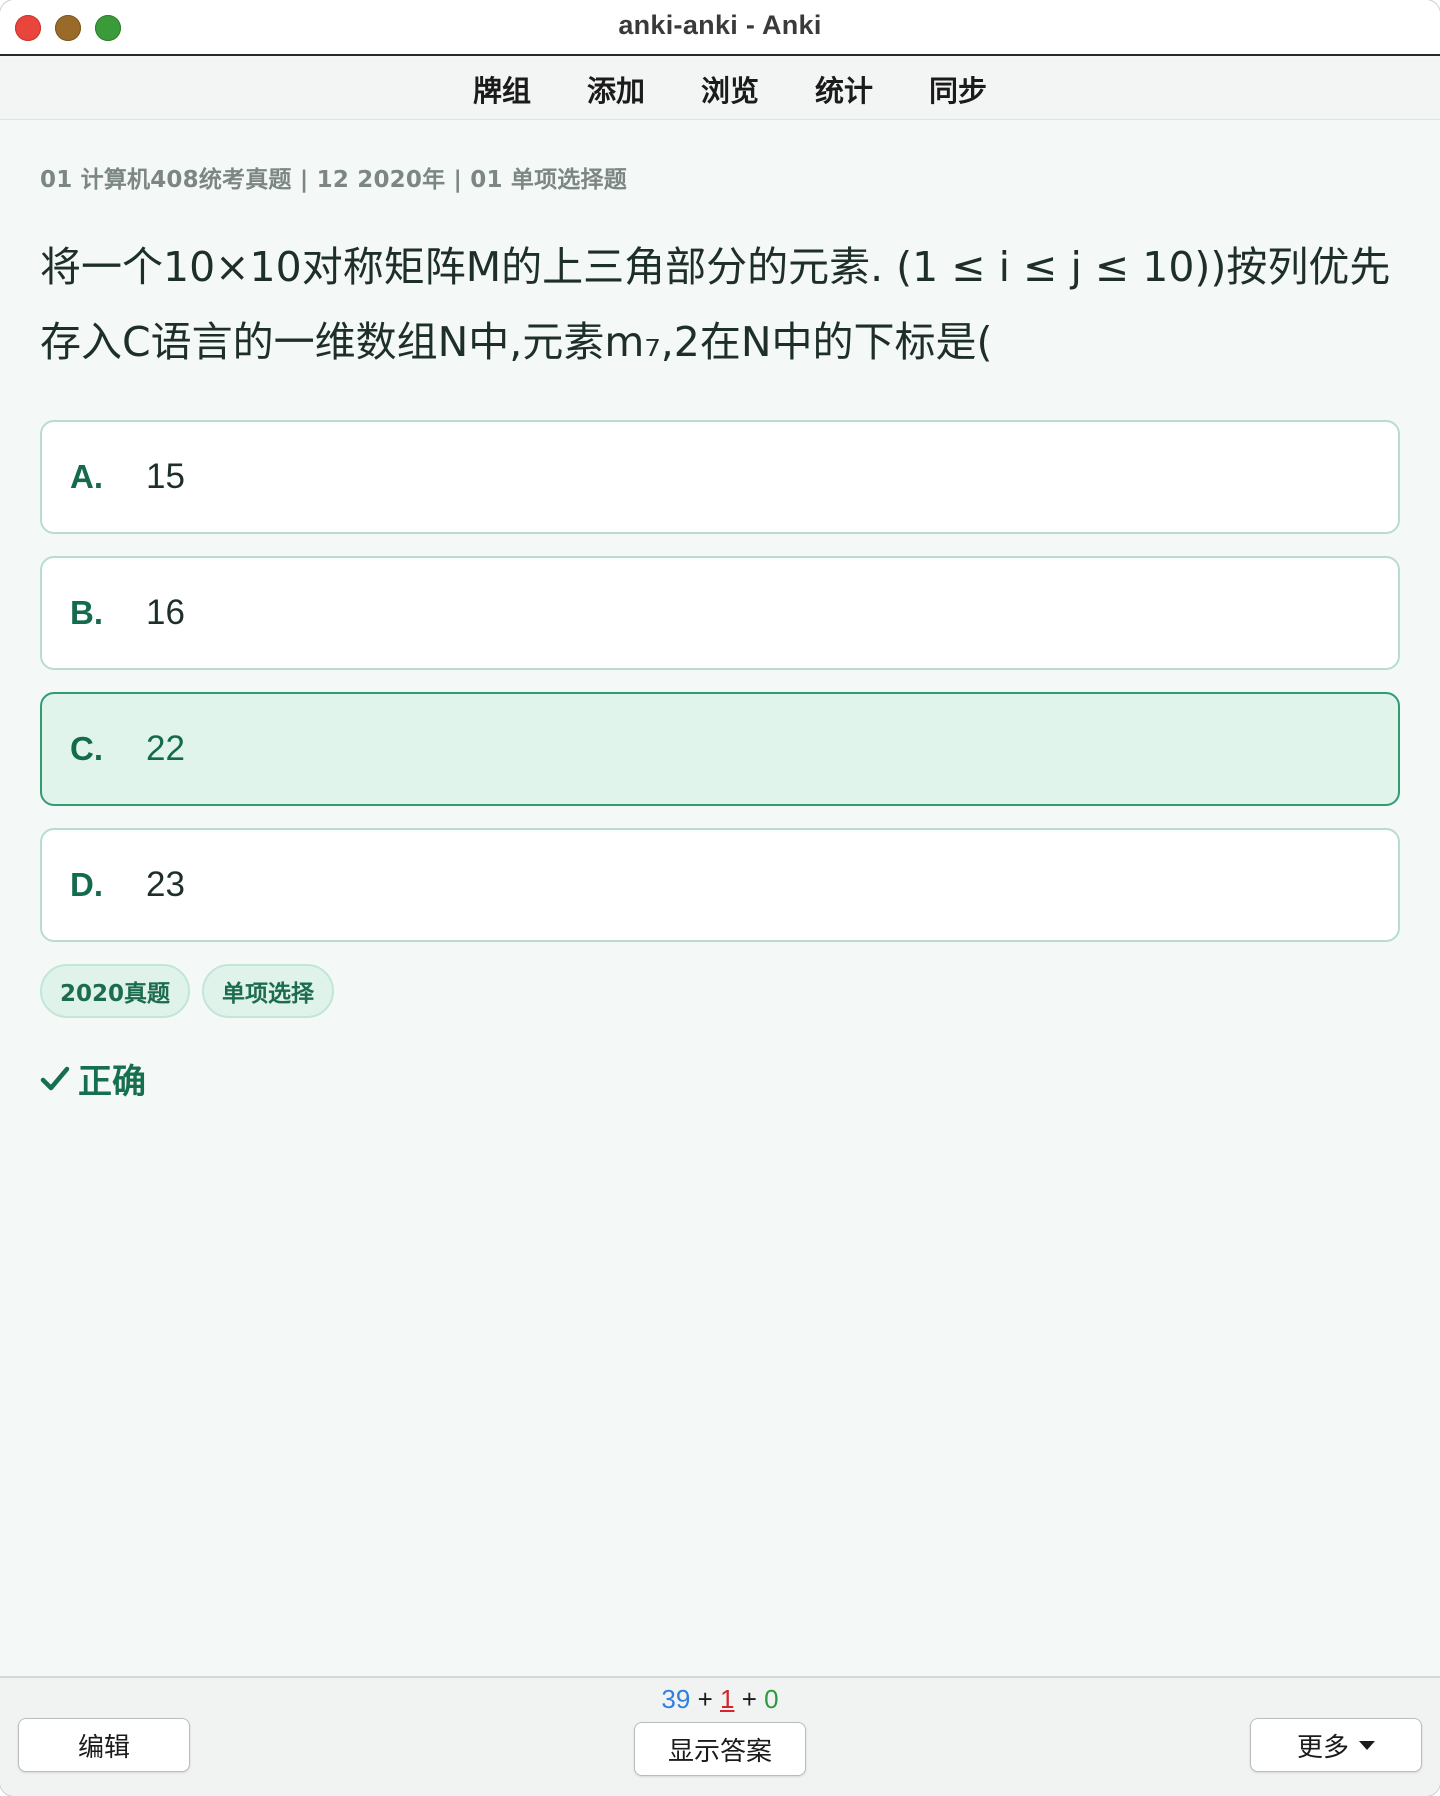 This screenshot has width=1440, height=1796. What do you see at coordinates (165, 476) in the screenshot?
I see `option-text: 15` at bounding box center [165, 476].